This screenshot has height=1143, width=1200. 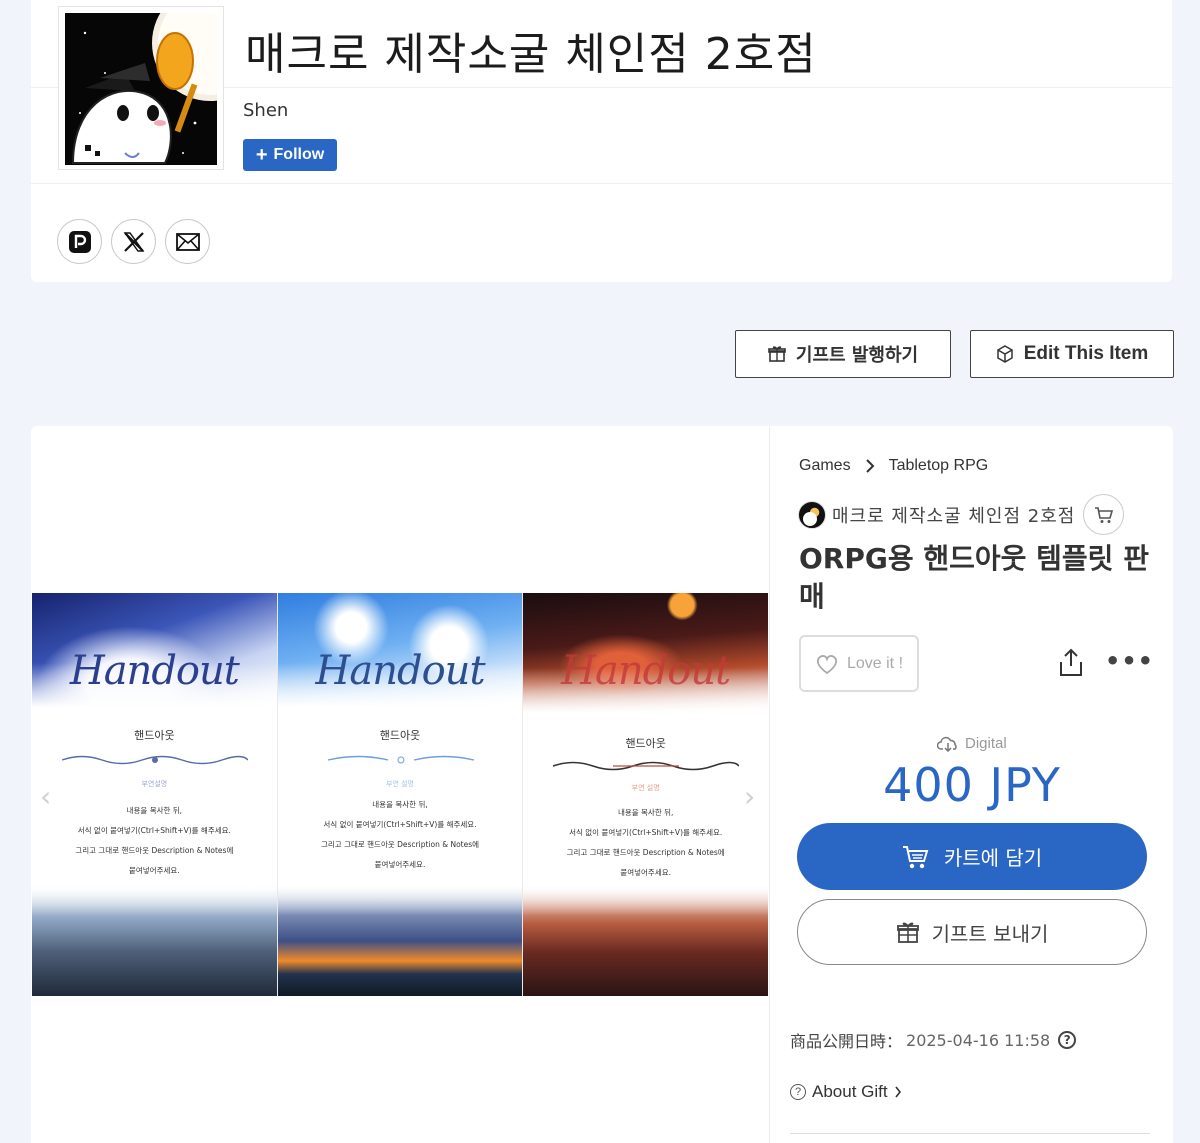 I want to click on add-to-cart-button: 카트에 담기, so click(x=972, y=856).